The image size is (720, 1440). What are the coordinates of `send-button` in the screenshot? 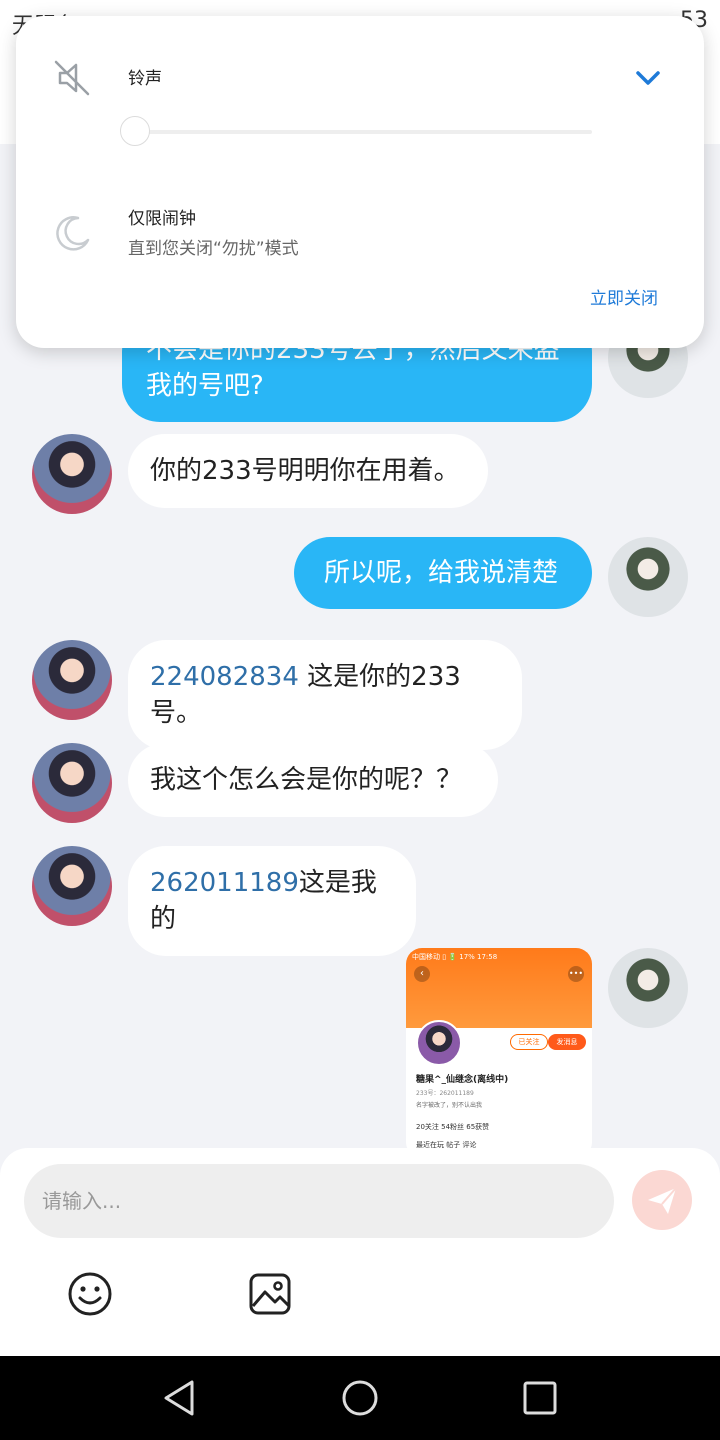 It's located at (662, 1200).